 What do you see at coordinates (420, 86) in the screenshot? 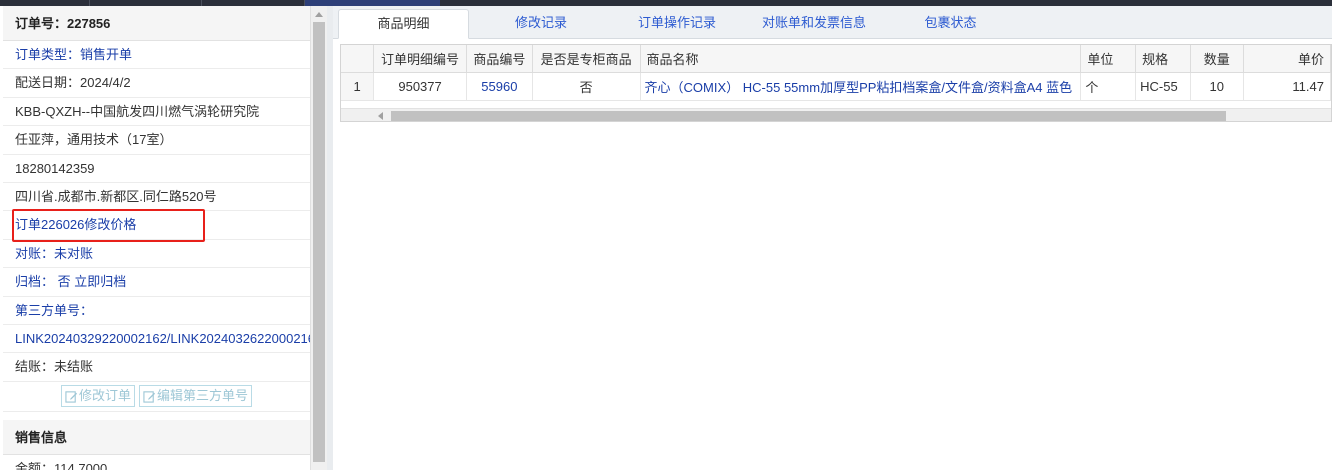
I see `detail-id-cell: 950377` at bounding box center [420, 86].